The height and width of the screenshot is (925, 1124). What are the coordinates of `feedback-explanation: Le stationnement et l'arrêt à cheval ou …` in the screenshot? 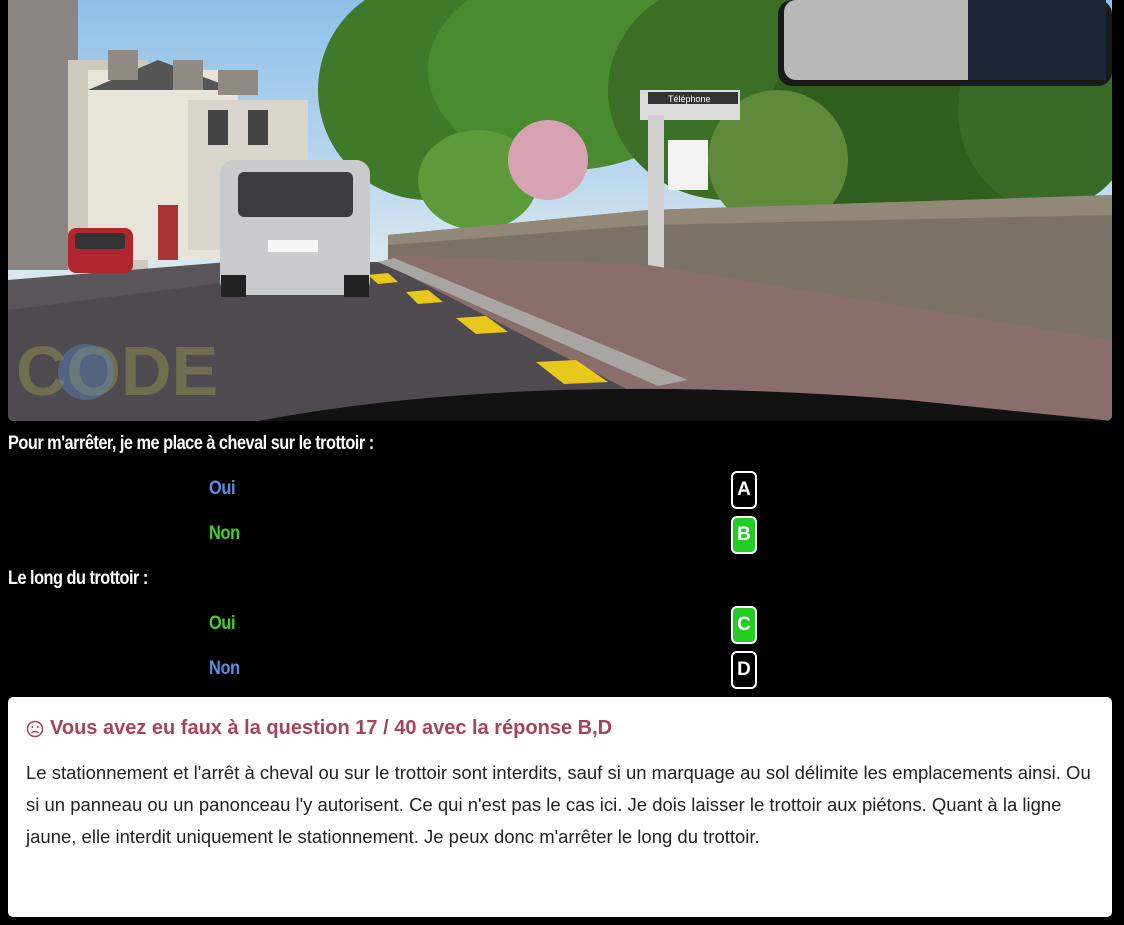 It's located at (558, 804).